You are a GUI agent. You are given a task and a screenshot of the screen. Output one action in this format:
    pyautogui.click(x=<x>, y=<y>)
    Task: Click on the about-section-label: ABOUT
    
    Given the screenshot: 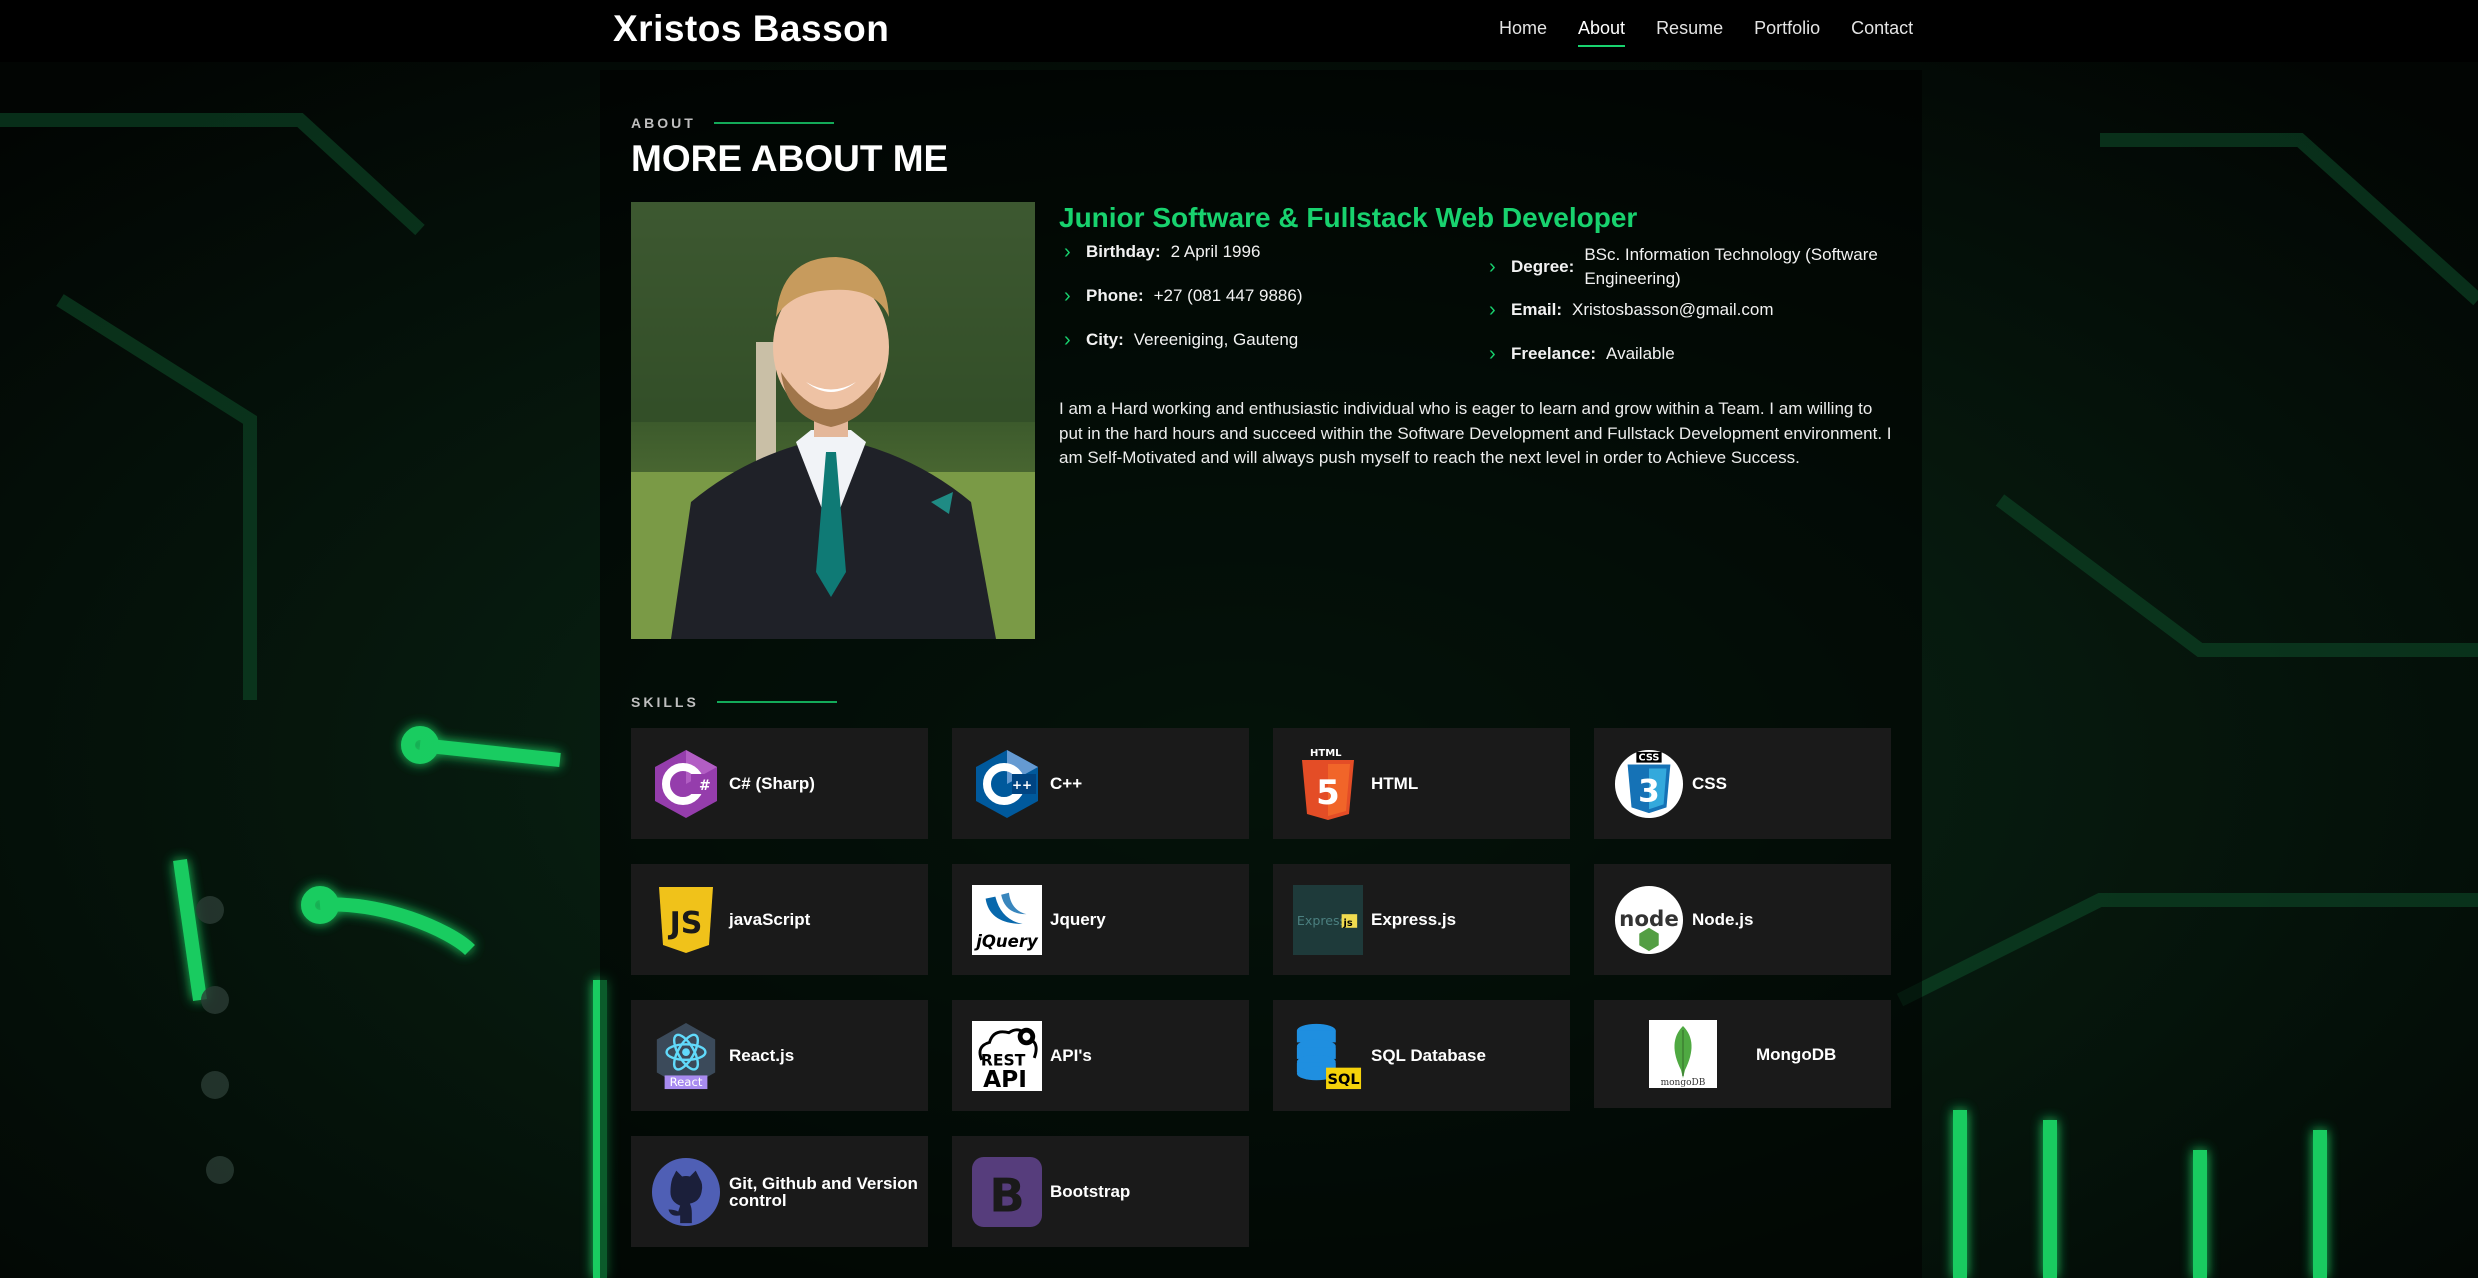 What is the action you would take?
    pyautogui.click(x=732, y=123)
    